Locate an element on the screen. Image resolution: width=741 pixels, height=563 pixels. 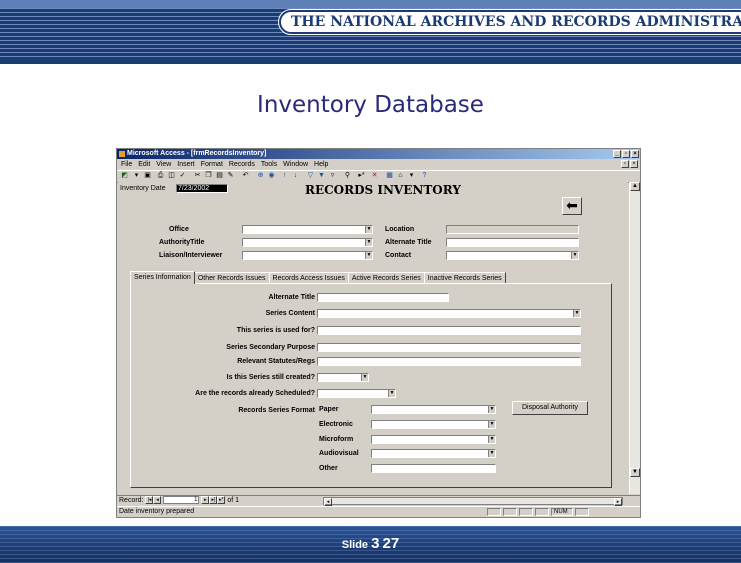
audiovisual-dropdown-icon: ▼ is located at coordinates (491, 453).